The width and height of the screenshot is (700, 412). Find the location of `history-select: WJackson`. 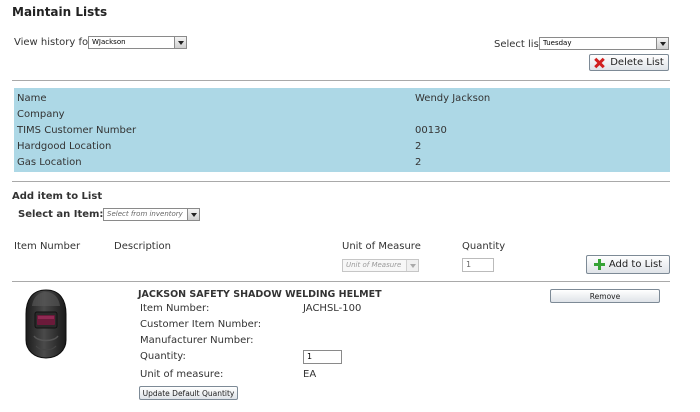

history-select: WJackson is located at coordinates (137, 42).